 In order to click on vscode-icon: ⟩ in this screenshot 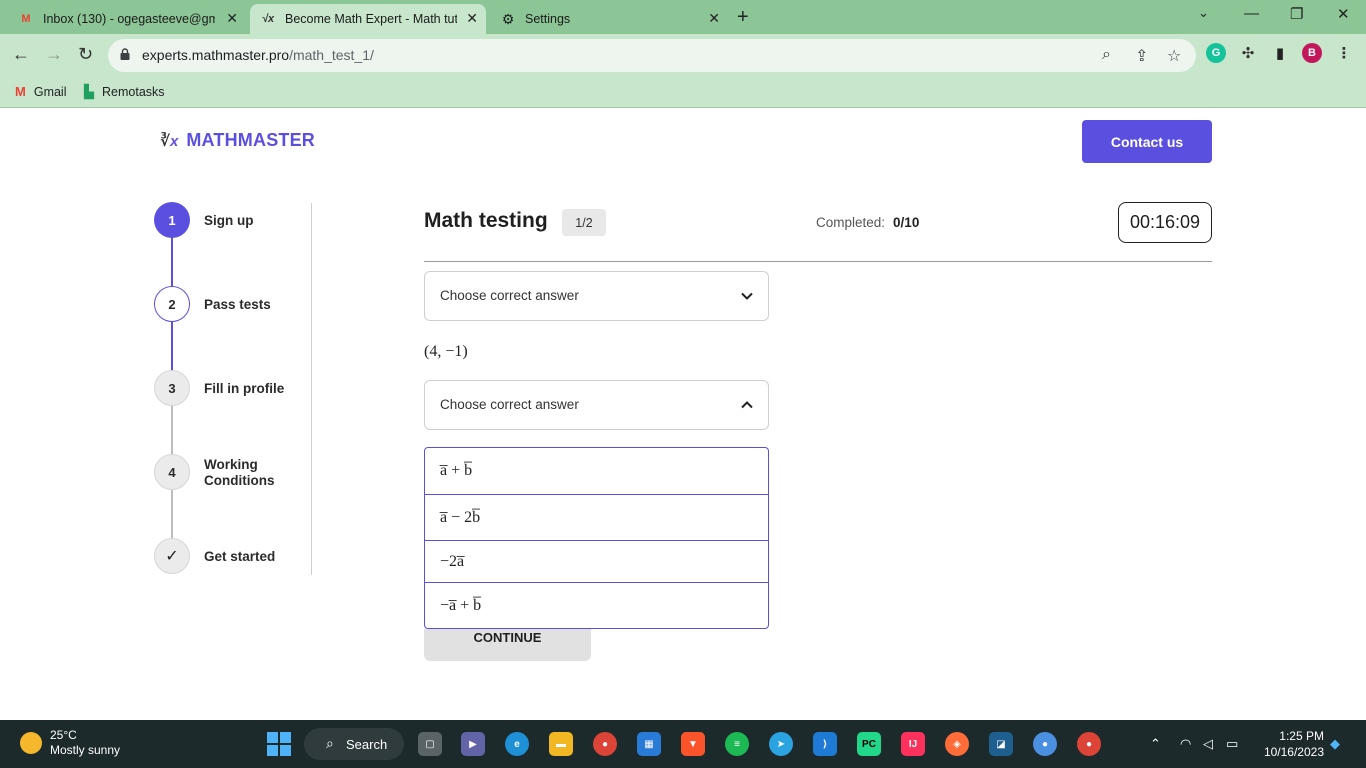, I will do `click(825, 744)`.